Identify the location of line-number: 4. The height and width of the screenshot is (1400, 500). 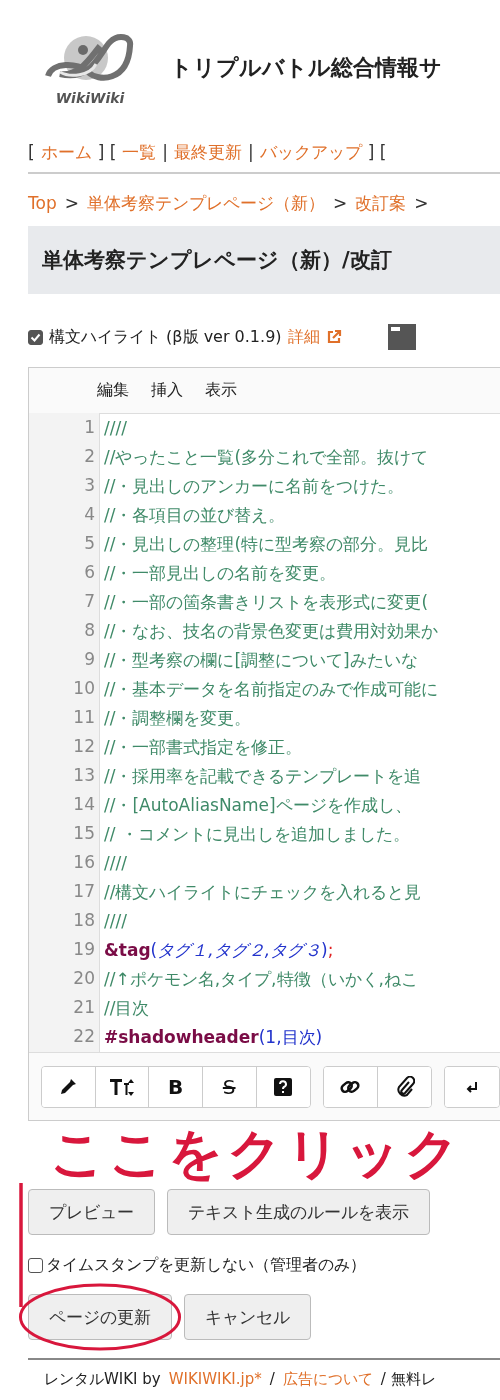
(89, 514).